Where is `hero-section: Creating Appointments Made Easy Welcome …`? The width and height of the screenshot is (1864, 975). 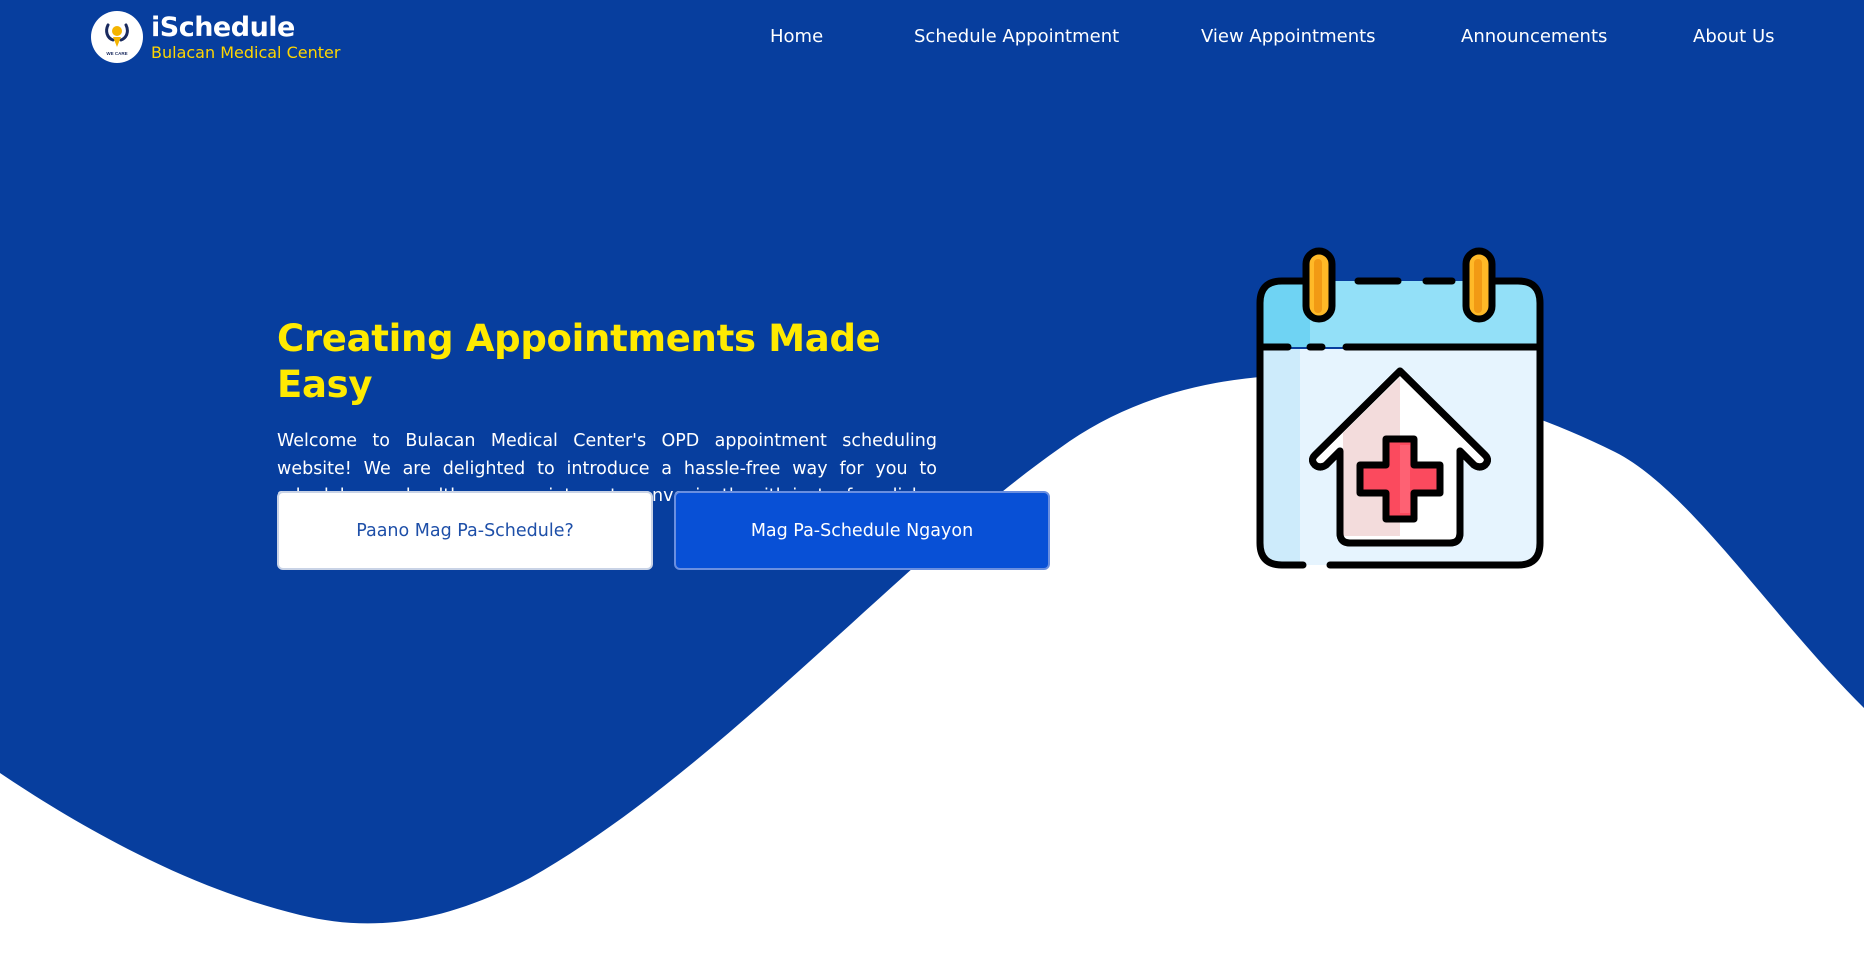
hero-section: Creating Appointments Made Easy Welcome … is located at coordinates (663, 443).